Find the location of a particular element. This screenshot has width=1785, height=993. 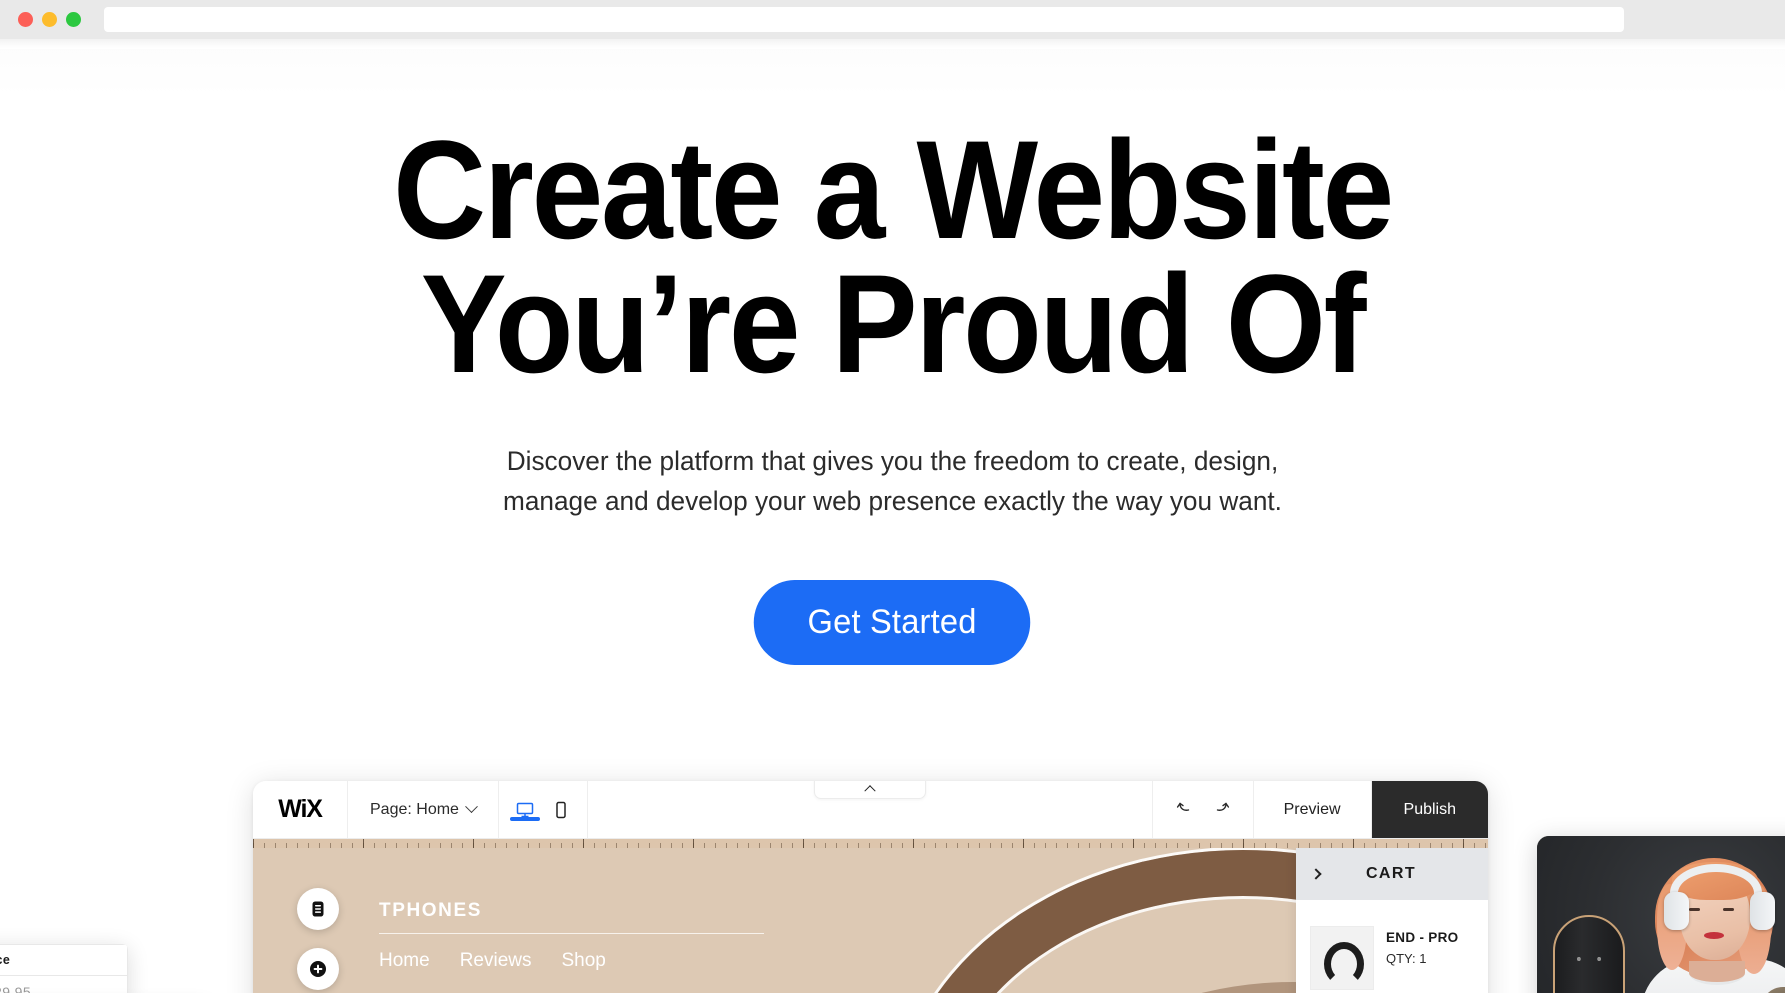

minimize-window-button is located at coordinates (49, 19).